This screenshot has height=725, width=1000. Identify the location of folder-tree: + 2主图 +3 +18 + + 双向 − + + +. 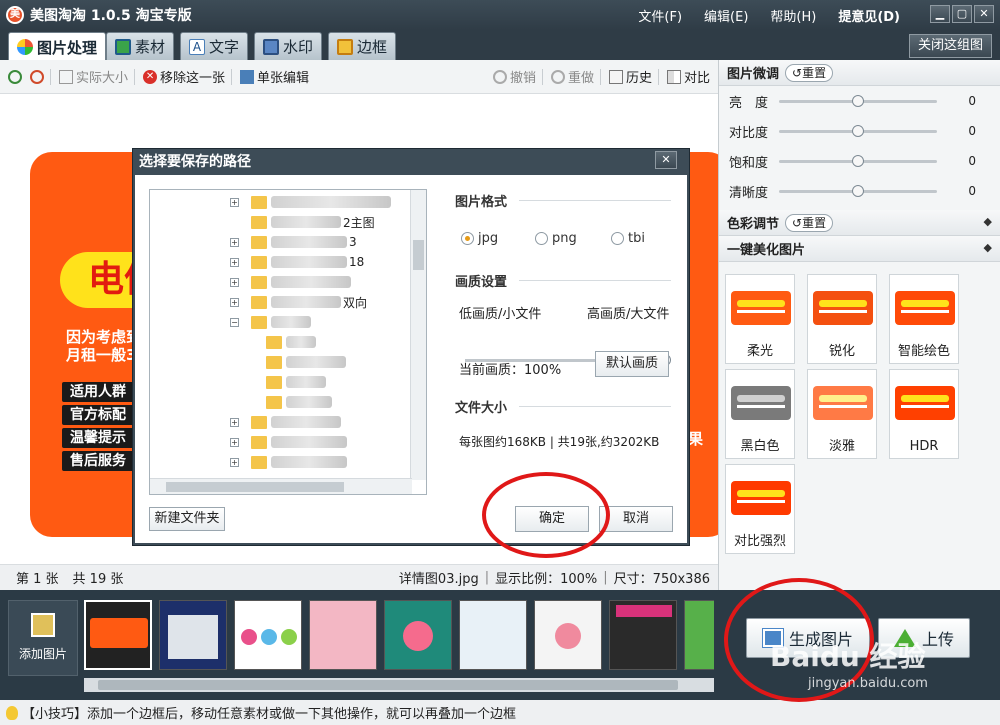
(288, 342).